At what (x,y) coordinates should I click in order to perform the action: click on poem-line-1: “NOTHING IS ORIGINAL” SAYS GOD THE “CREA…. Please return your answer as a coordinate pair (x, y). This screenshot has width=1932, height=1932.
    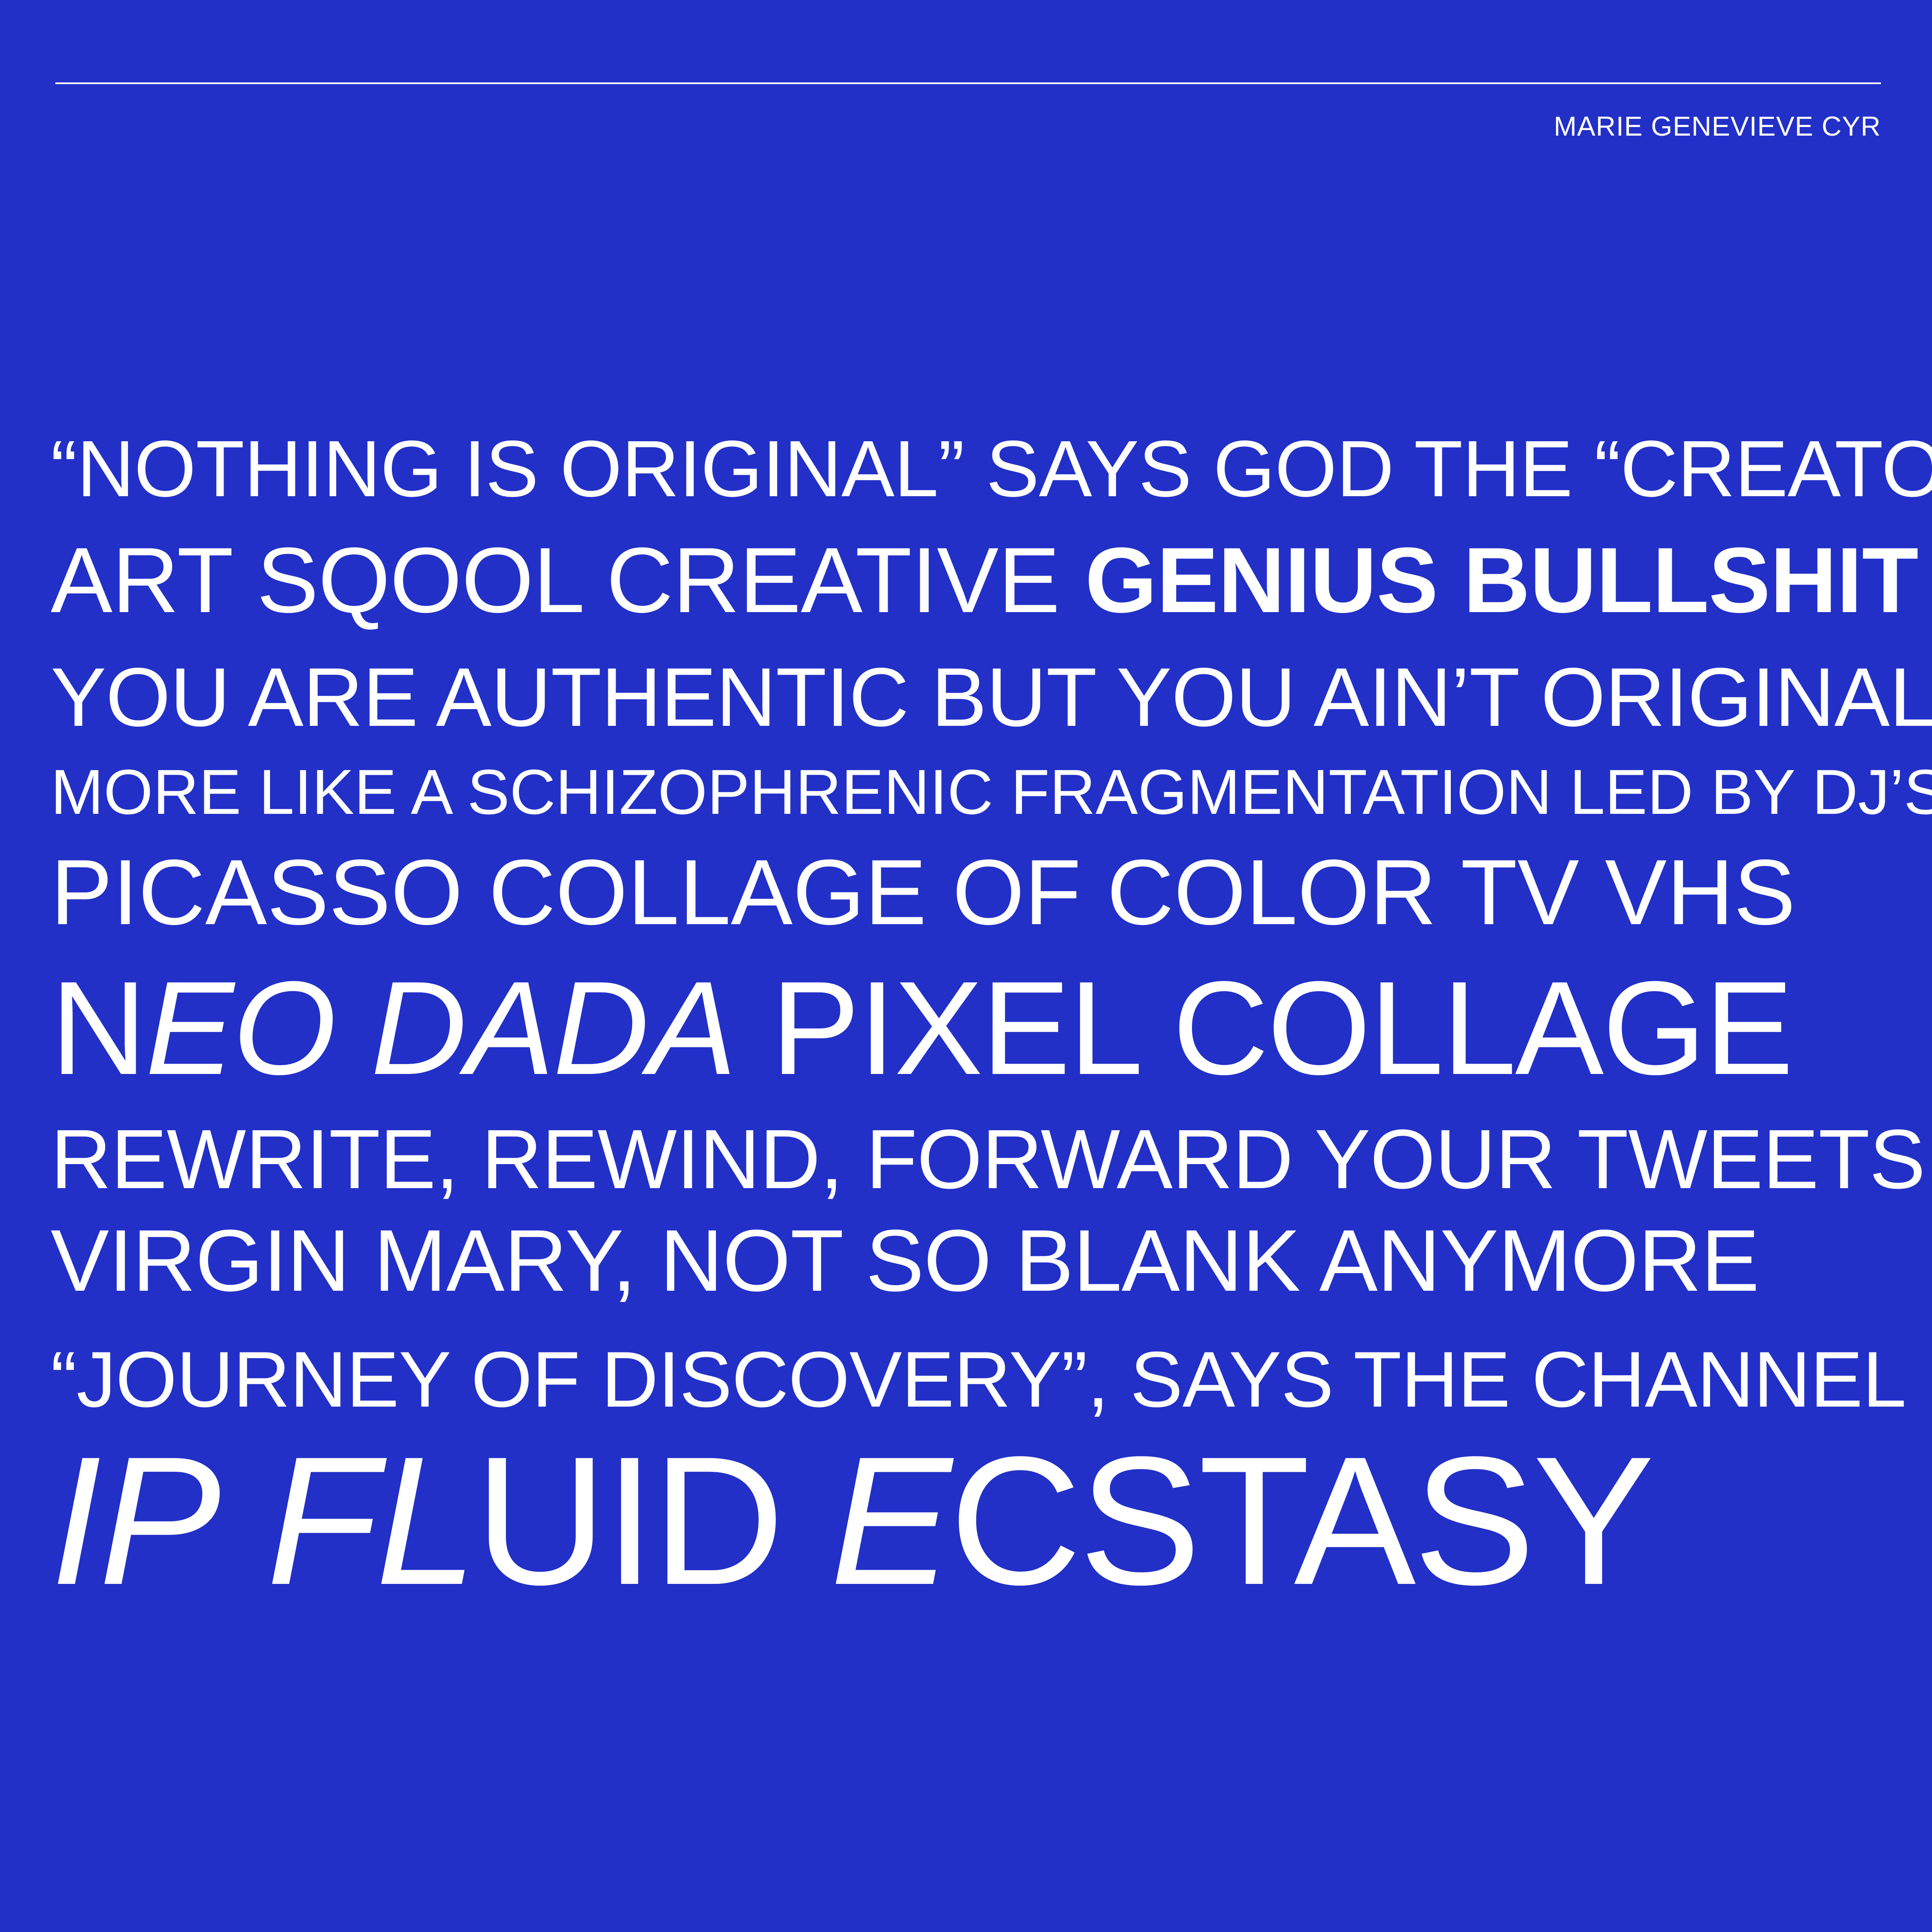
    Looking at the image, I should click on (991, 469).